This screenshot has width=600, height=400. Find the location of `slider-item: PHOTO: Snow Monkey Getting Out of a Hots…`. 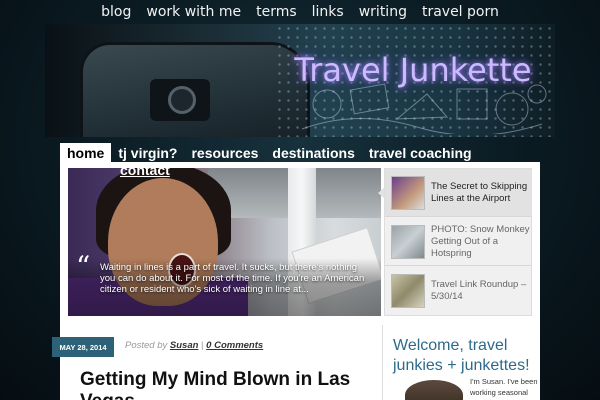

slider-item: PHOTO: Snow Monkey Getting Out of a Hots… is located at coordinates (458, 242).